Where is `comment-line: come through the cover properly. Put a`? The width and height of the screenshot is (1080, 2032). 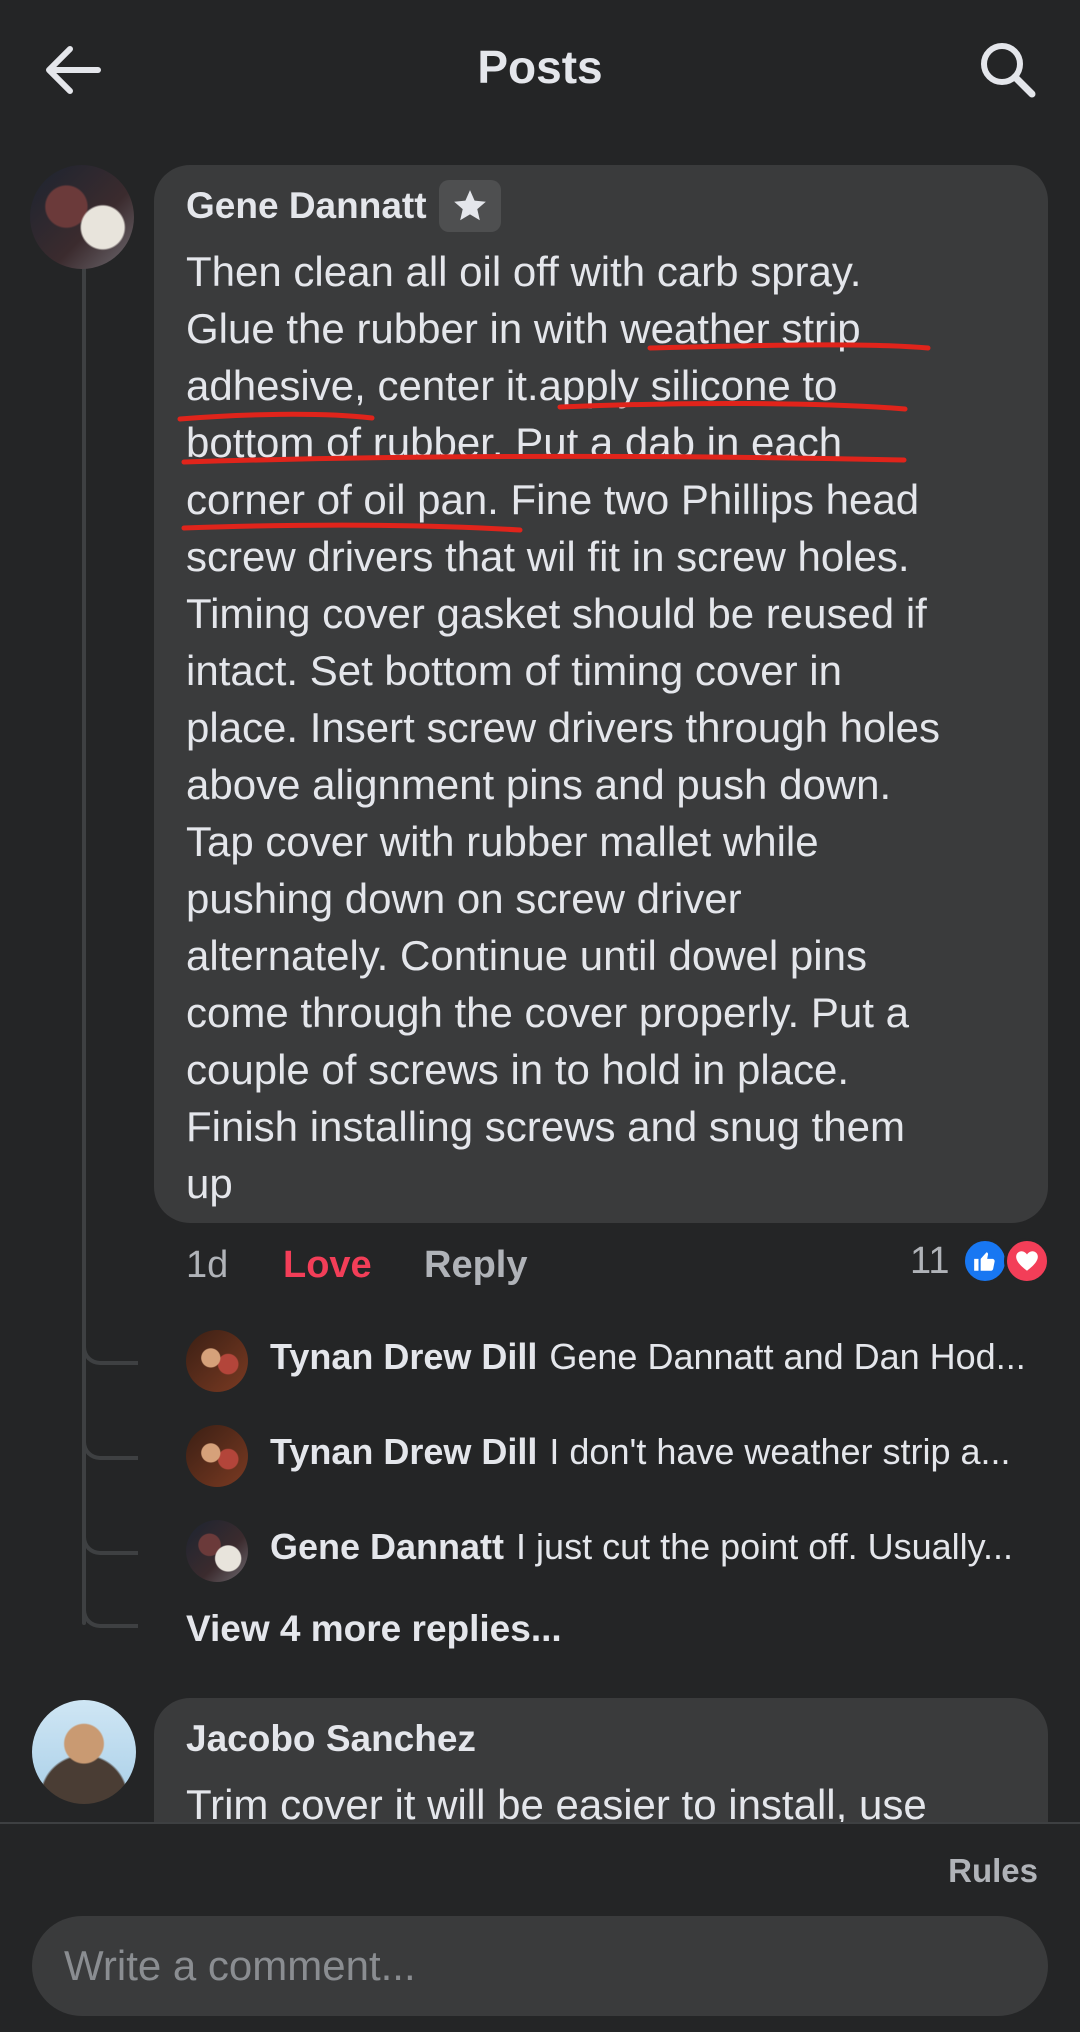 comment-line: come through the cover properly. Put a is located at coordinates (547, 1012).